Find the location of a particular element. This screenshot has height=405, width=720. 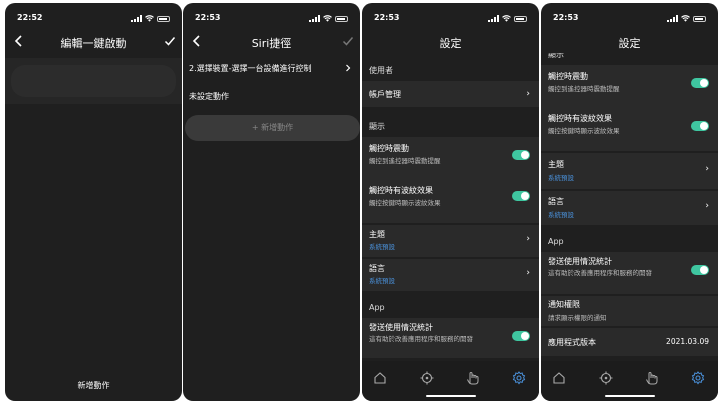

stats-desc: 這有助於改善應用程序和服務的開發 is located at coordinates (421, 339).